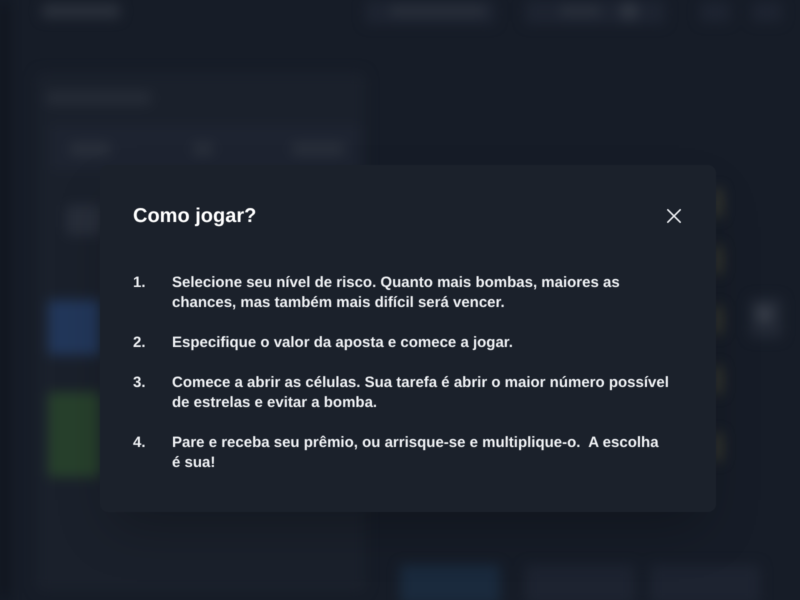 The height and width of the screenshot is (600, 800). I want to click on close-icon, so click(674, 216).